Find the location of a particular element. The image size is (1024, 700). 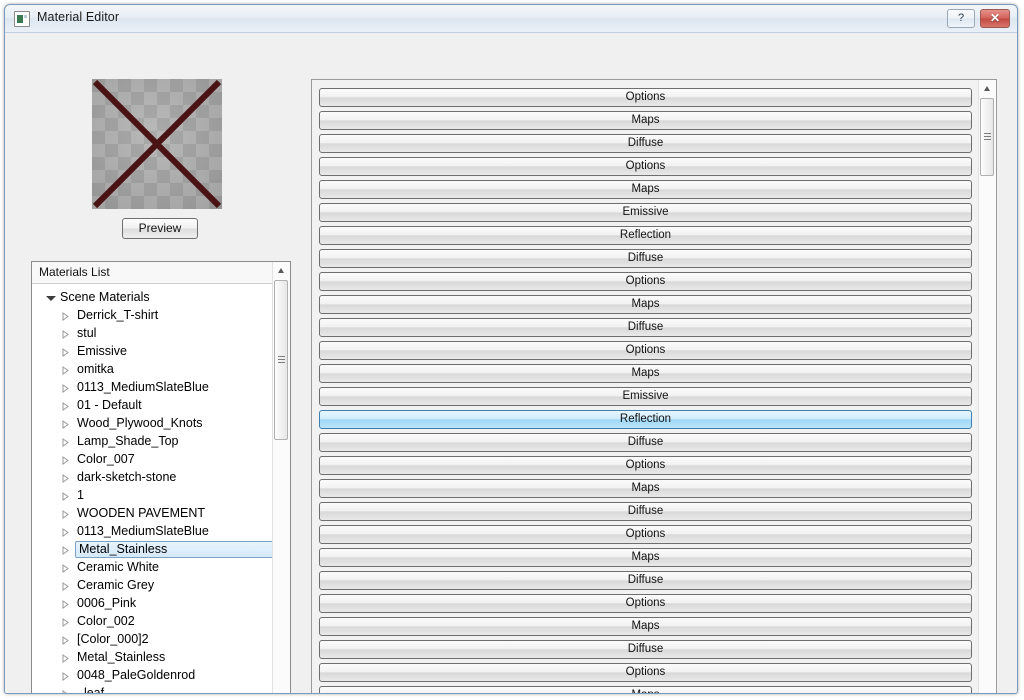

tree-item-label: _leaf is located at coordinates (91, 690).